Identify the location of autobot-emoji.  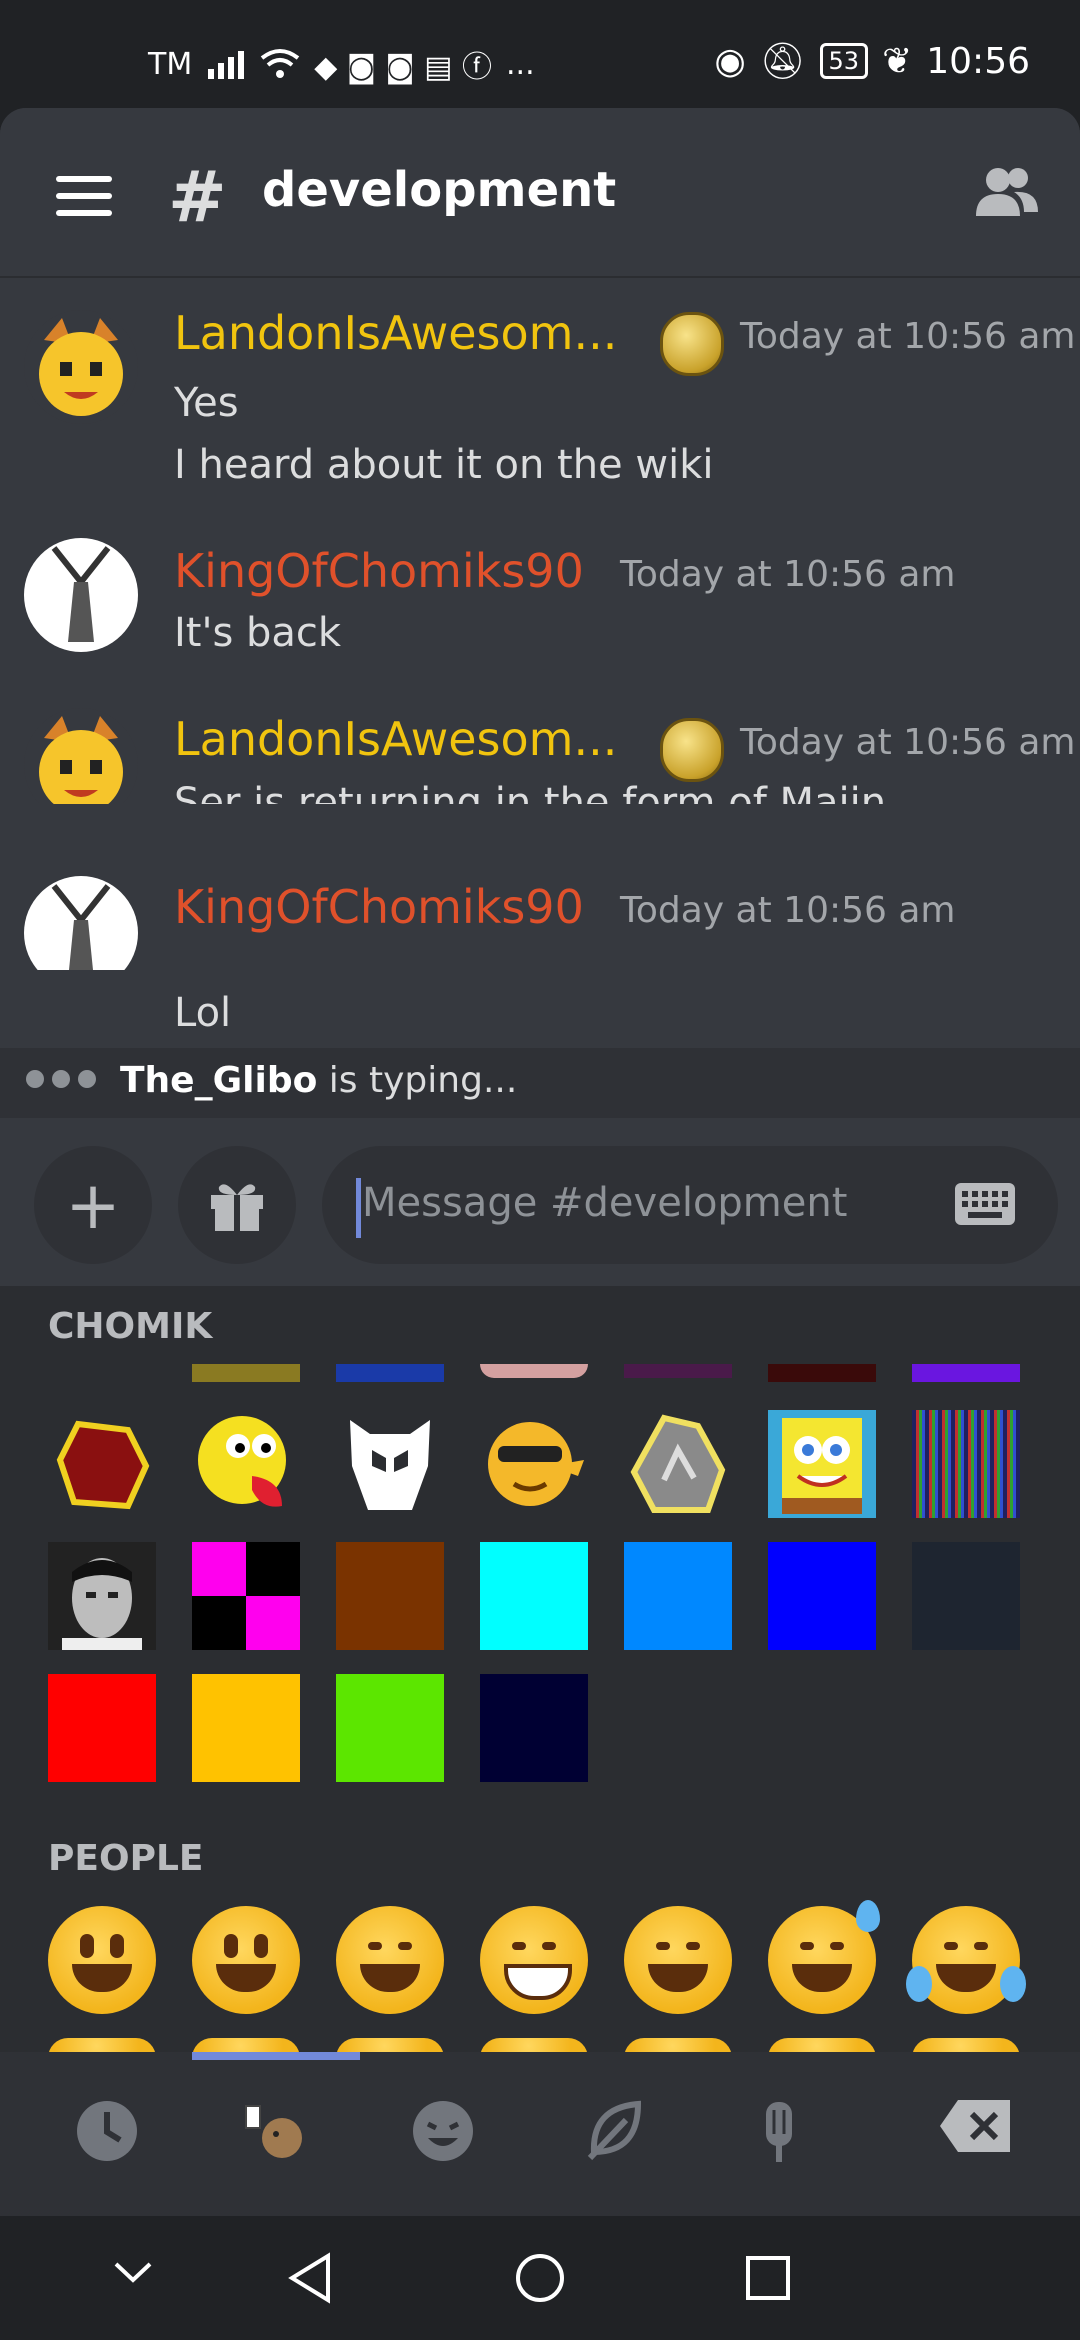
(390, 1464).